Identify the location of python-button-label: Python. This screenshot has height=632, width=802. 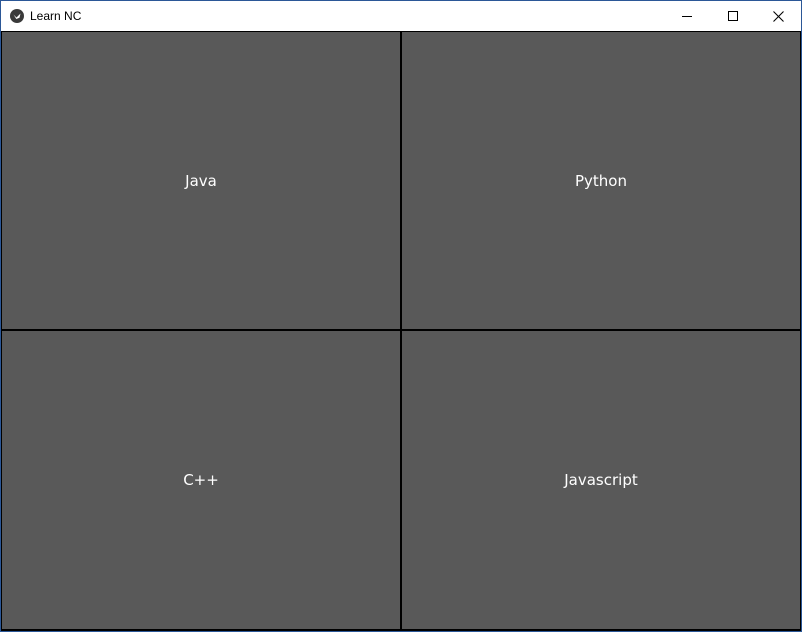
(601, 180).